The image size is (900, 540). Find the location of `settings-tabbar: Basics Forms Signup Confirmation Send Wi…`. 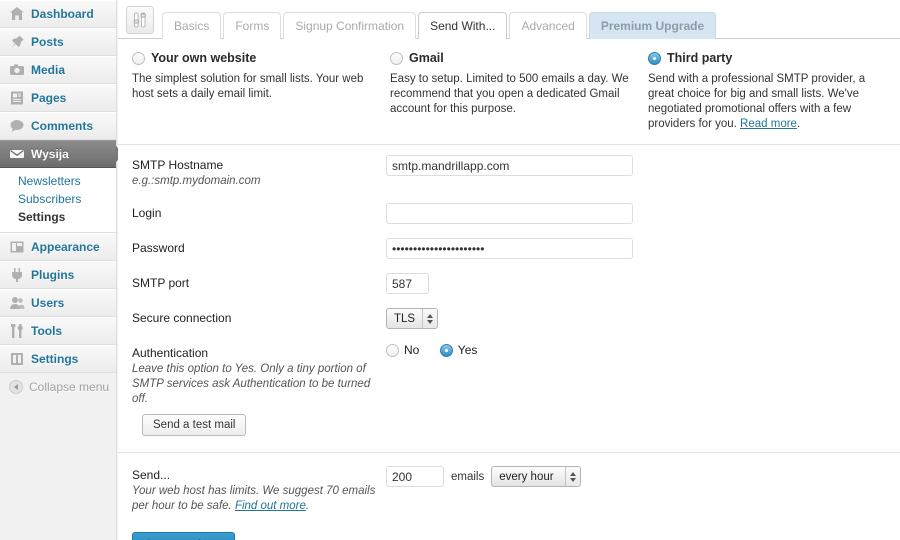

settings-tabbar: Basics Forms Signup Confirmation Send Wi… is located at coordinates (509, 19).